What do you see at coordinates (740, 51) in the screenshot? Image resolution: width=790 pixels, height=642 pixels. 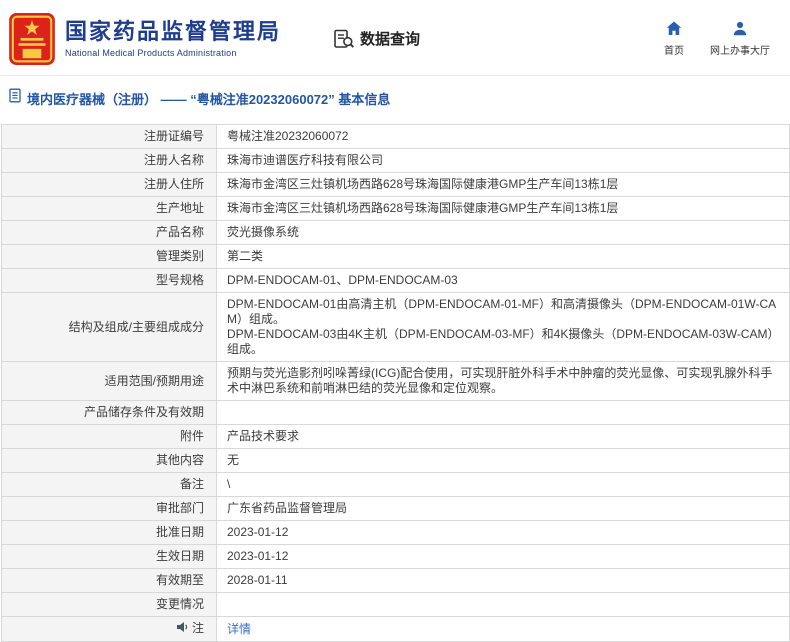 I see `nav-online-hall-label: 网上办事大厅` at bounding box center [740, 51].